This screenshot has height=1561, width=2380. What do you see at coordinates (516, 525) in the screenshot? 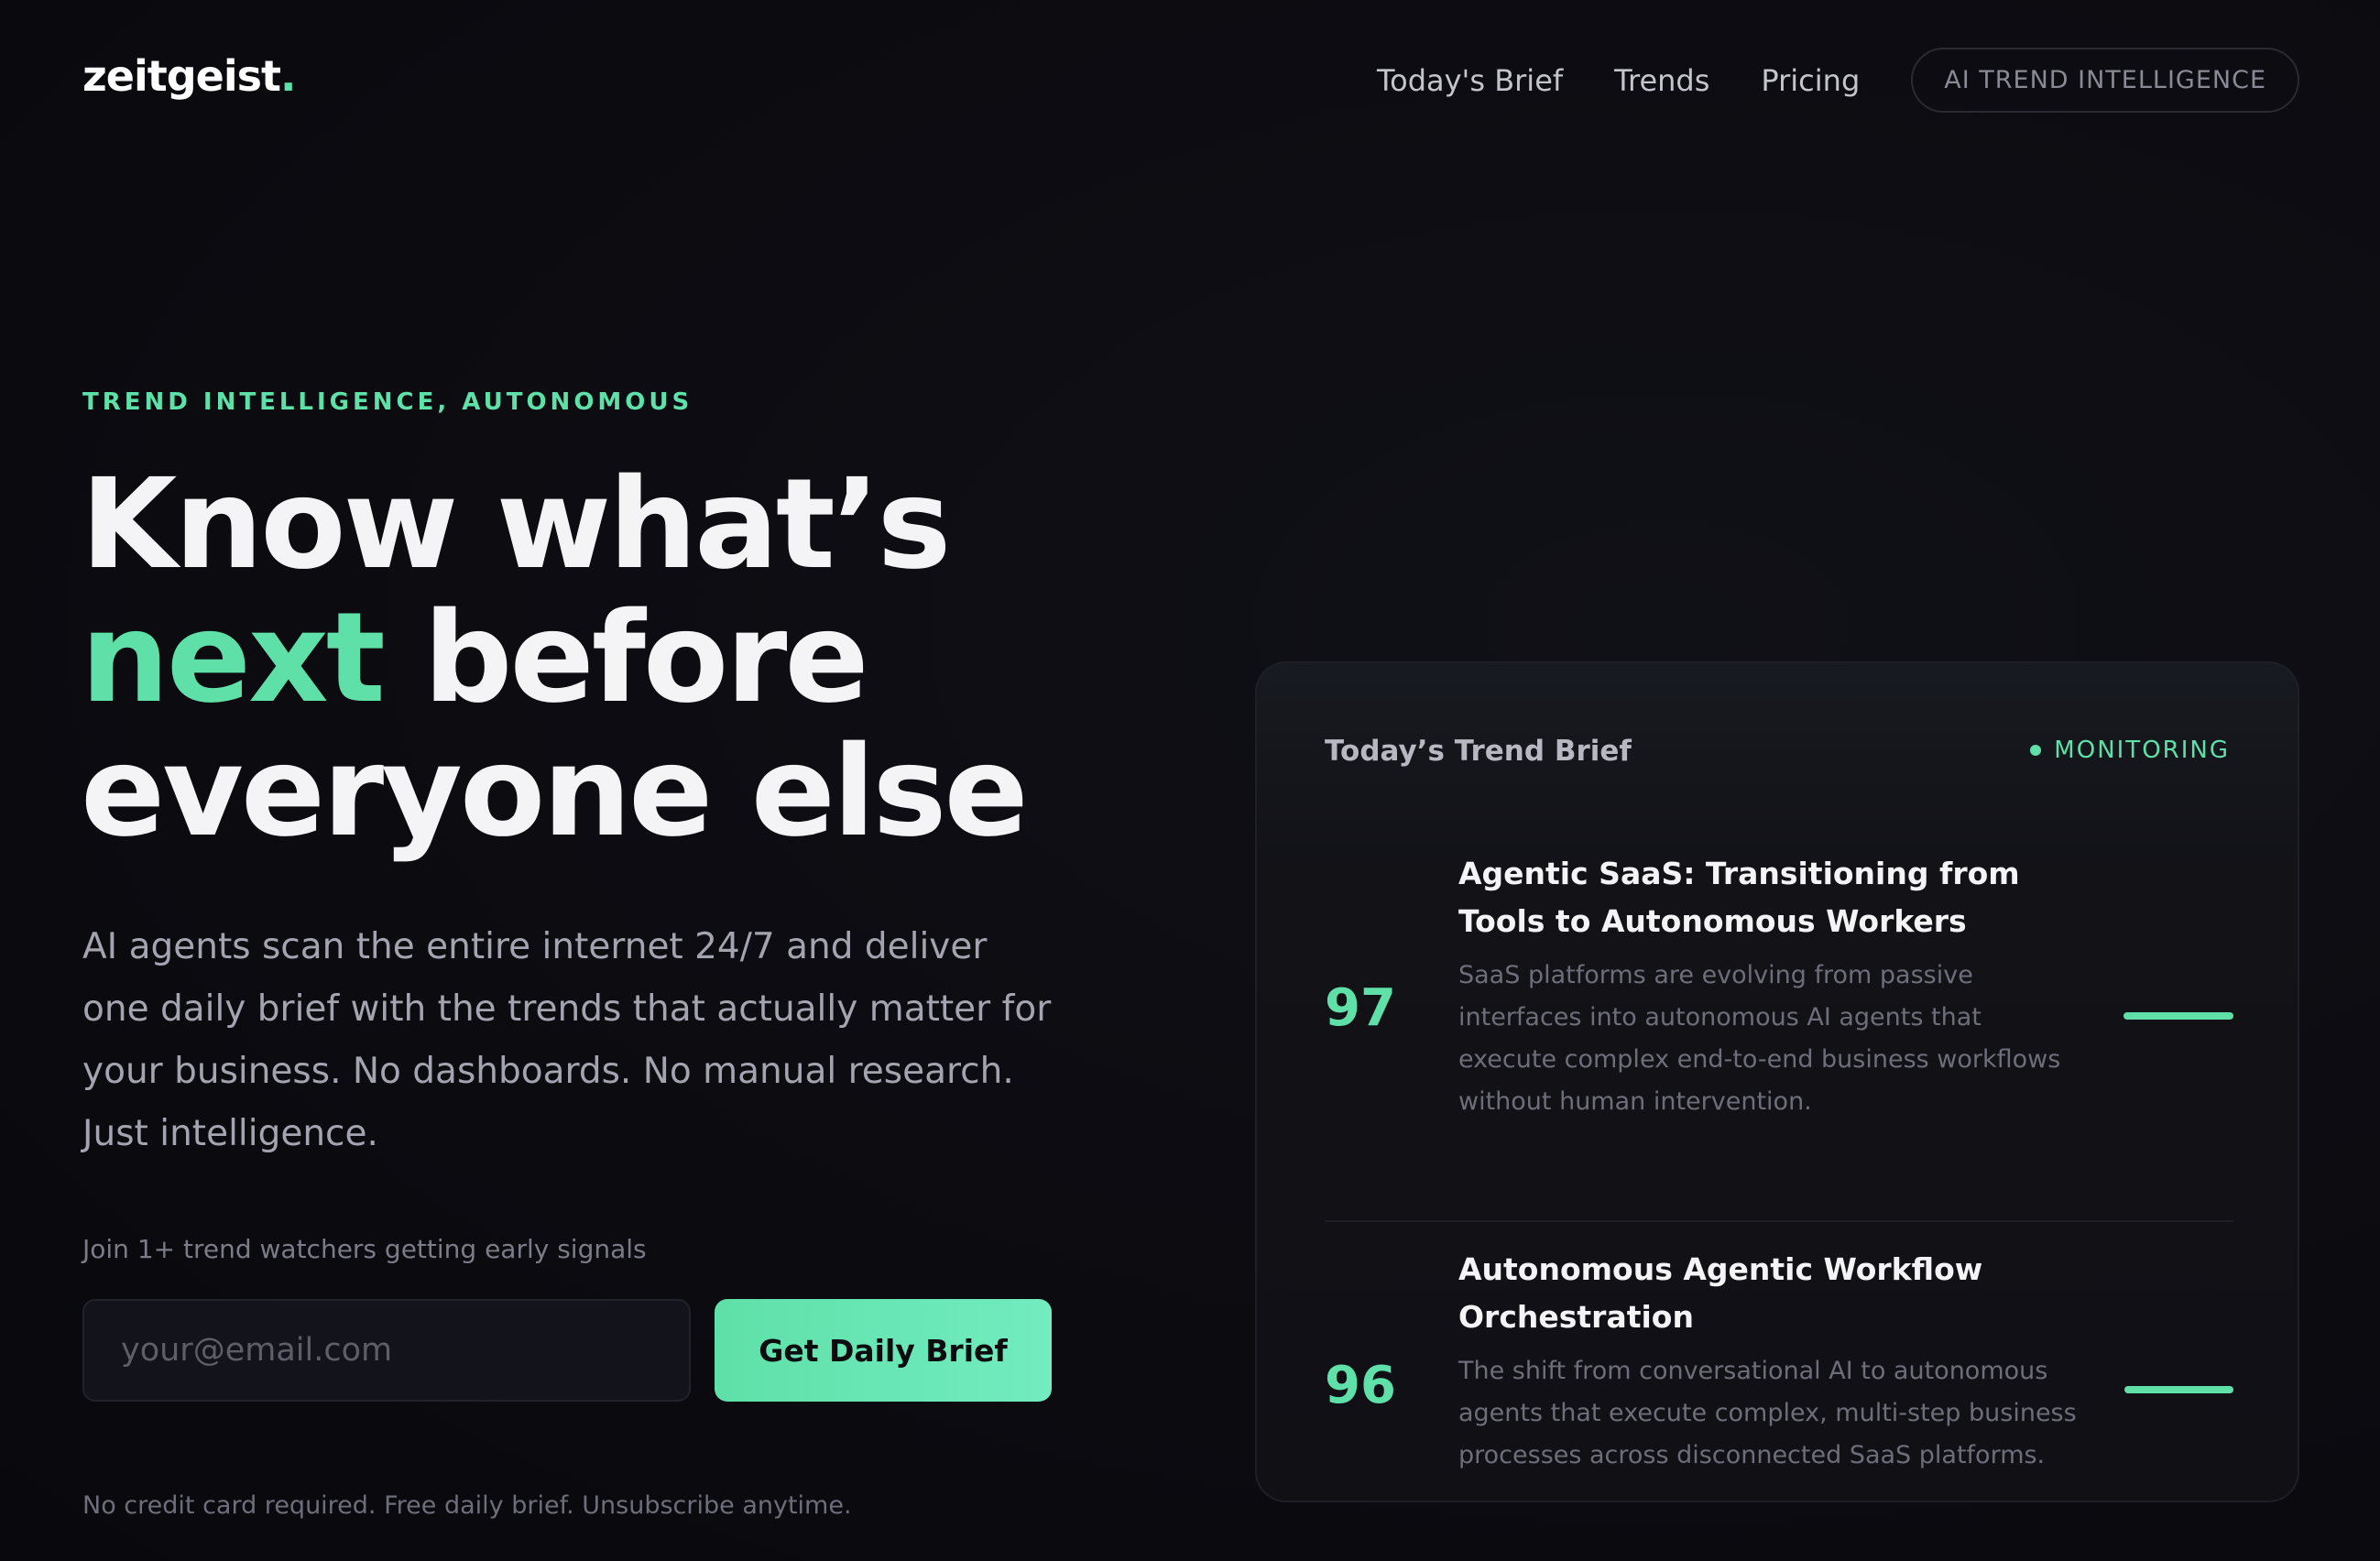
I see `headline-part-1: Know what’s` at bounding box center [516, 525].